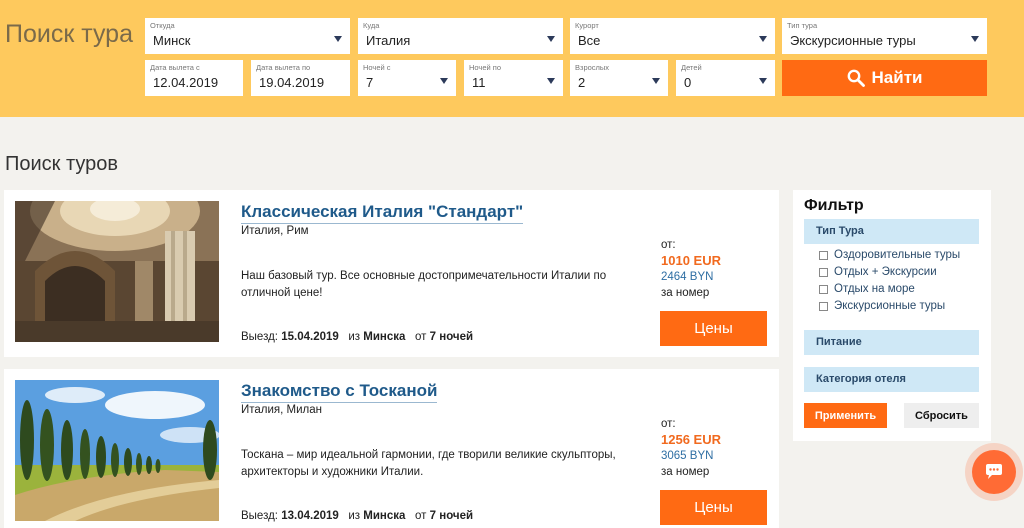  I want to click on filter-option: Отдых + Экскурсии, so click(878, 272).